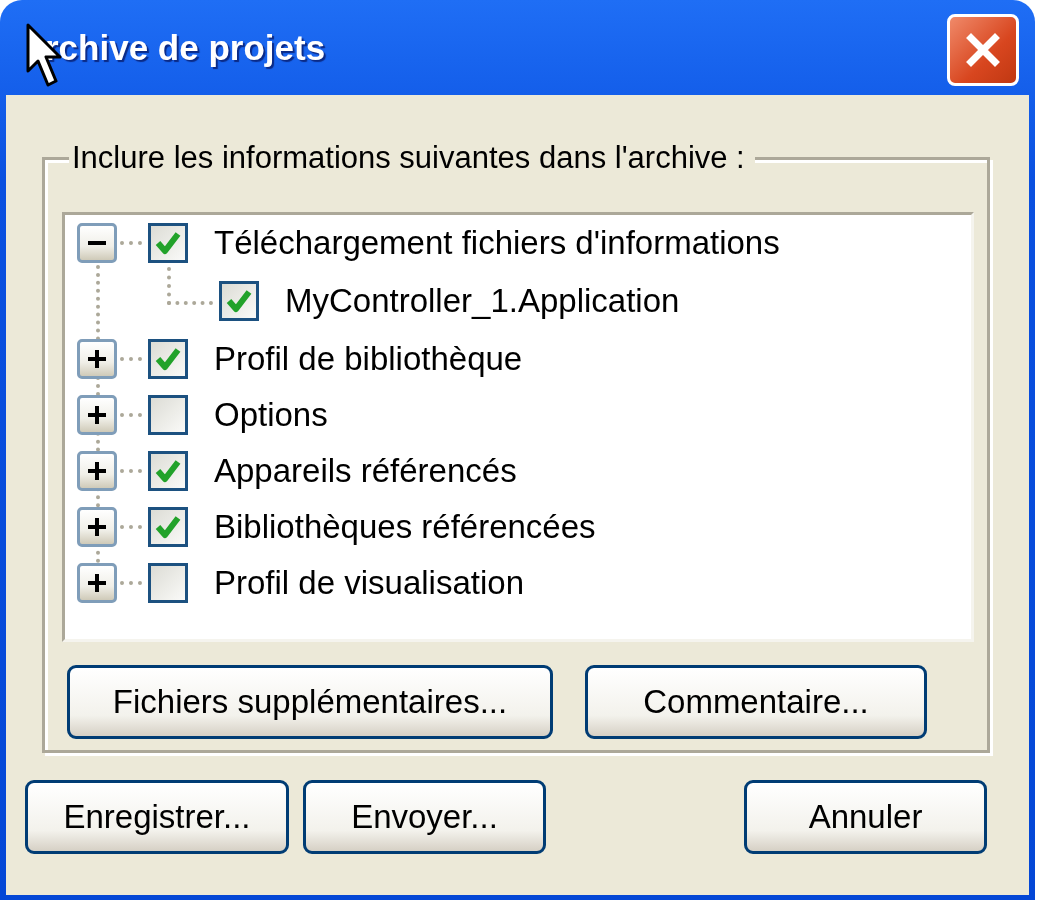 The width and height of the screenshot is (1041, 905). I want to click on tree-item-label: Options, so click(271, 415).